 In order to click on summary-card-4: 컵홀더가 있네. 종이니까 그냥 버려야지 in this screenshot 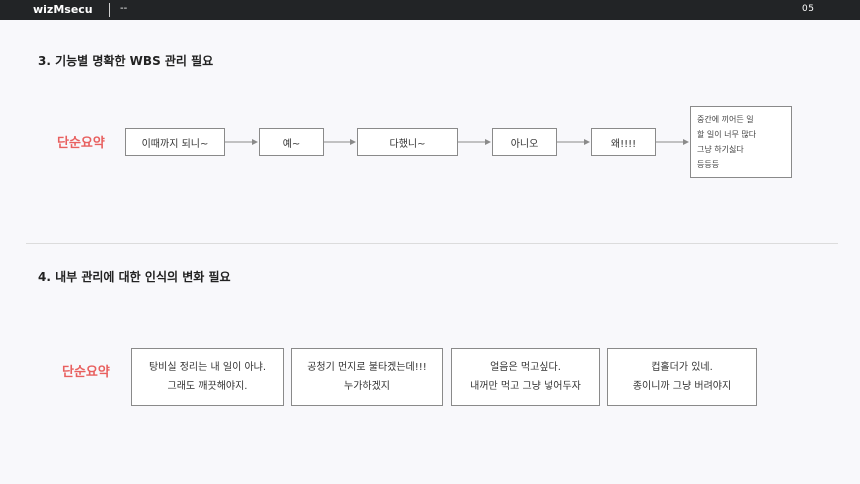, I will do `click(682, 377)`.